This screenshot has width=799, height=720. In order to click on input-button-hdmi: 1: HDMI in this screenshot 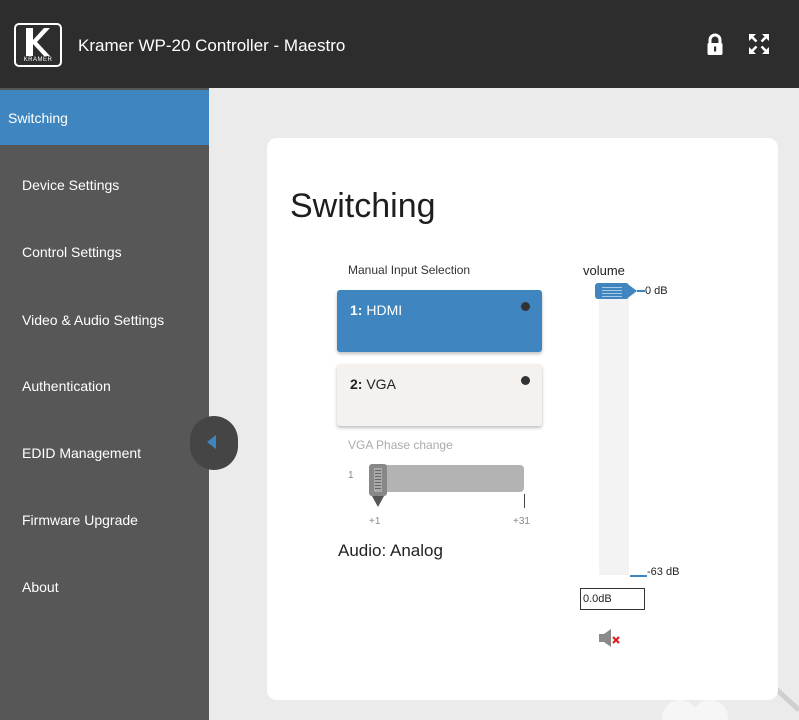, I will do `click(439, 321)`.